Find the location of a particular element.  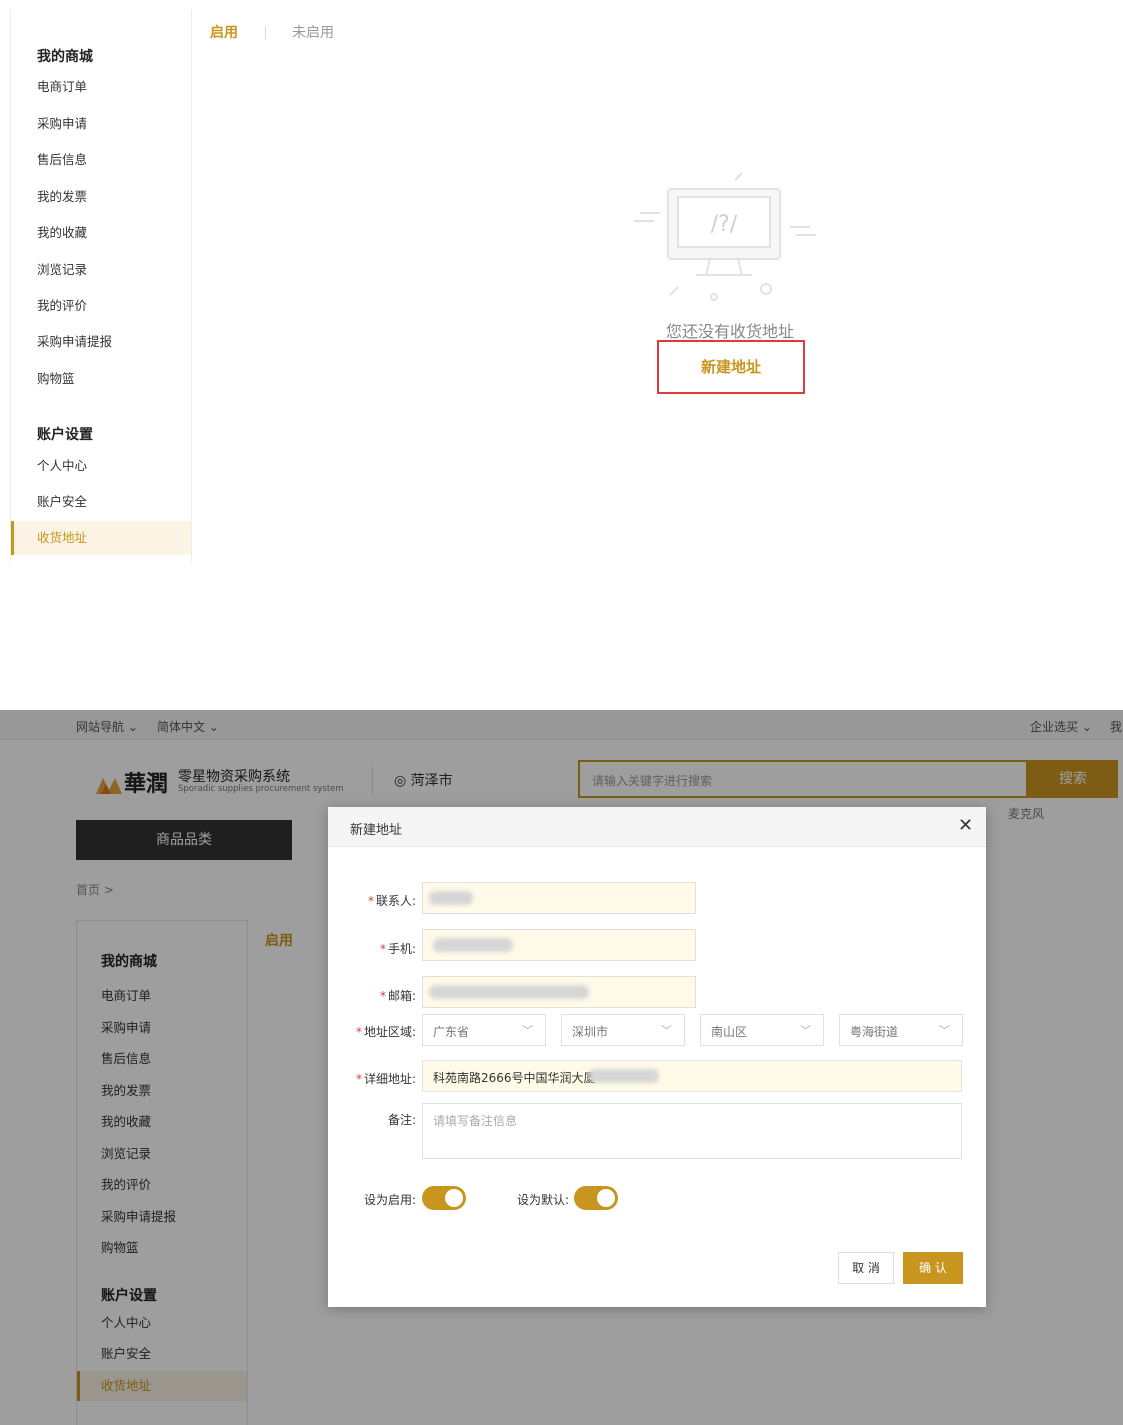

email-field is located at coordinates (559, 992).